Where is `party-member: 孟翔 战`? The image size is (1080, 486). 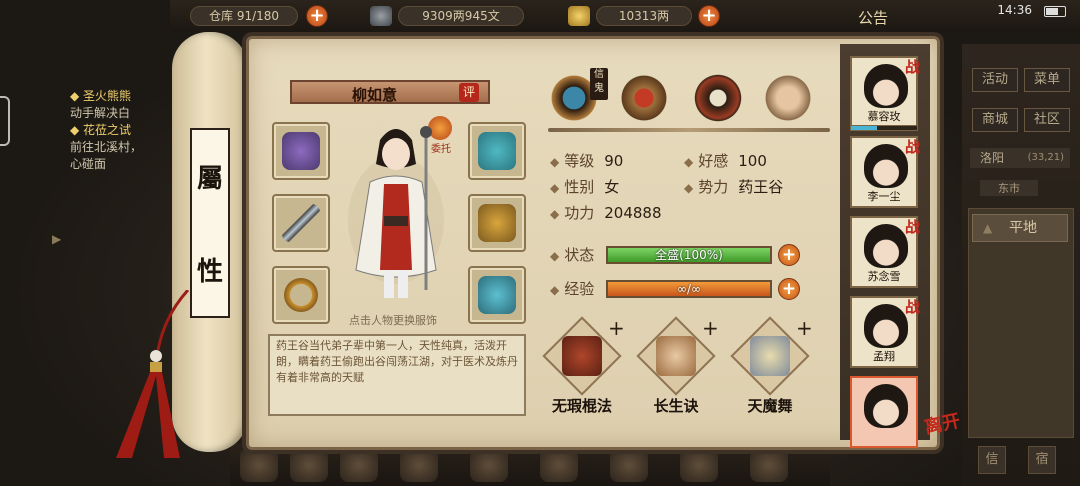 party-member: 孟翔 战 is located at coordinates (885, 332).